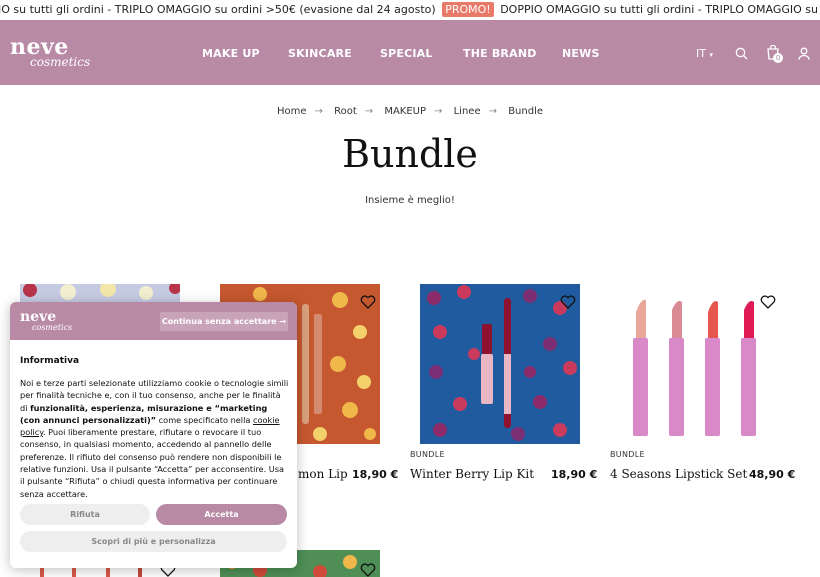 This screenshot has height=577, width=820. Describe the element at coordinates (678, 474) in the screenshot. I see `product-name: 4 Seasons Lipstick Set` at that location.